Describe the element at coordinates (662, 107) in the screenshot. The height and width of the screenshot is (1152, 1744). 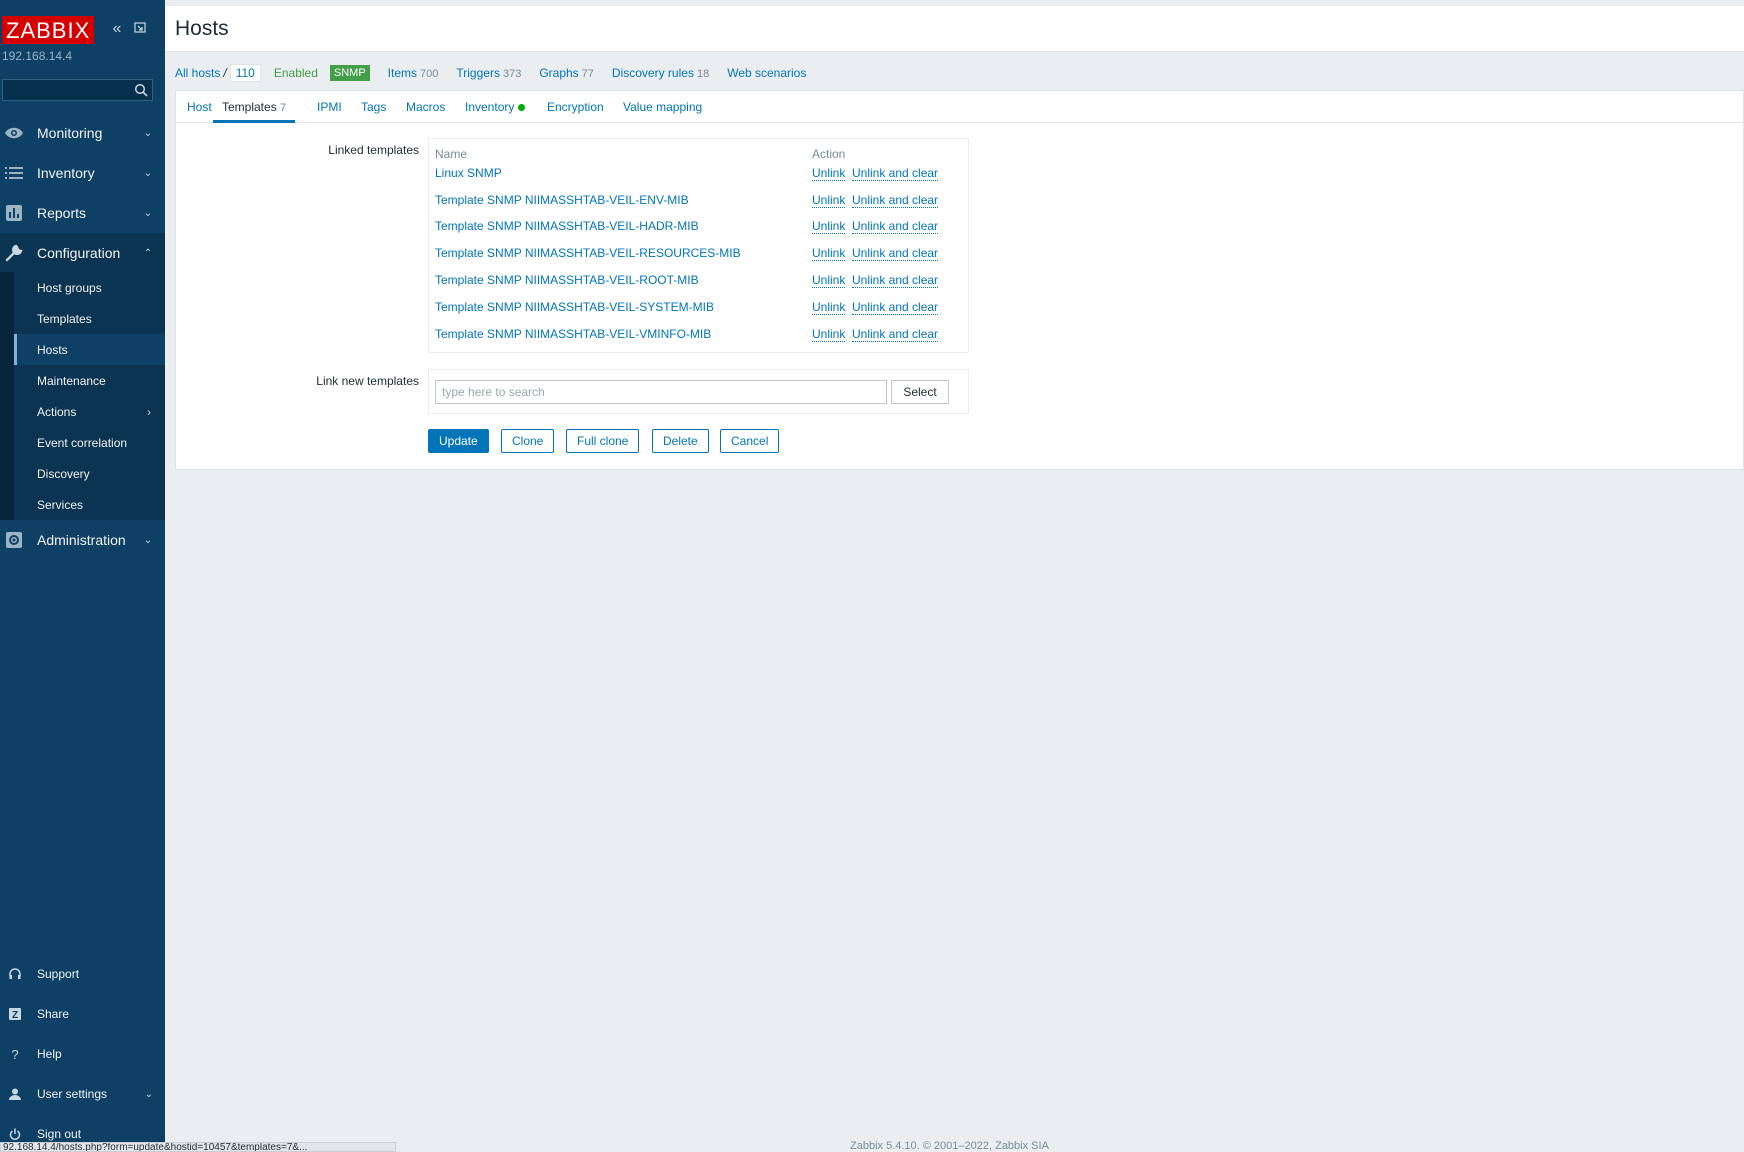
I see `tab-value-mapping: Value mapping` at that location.